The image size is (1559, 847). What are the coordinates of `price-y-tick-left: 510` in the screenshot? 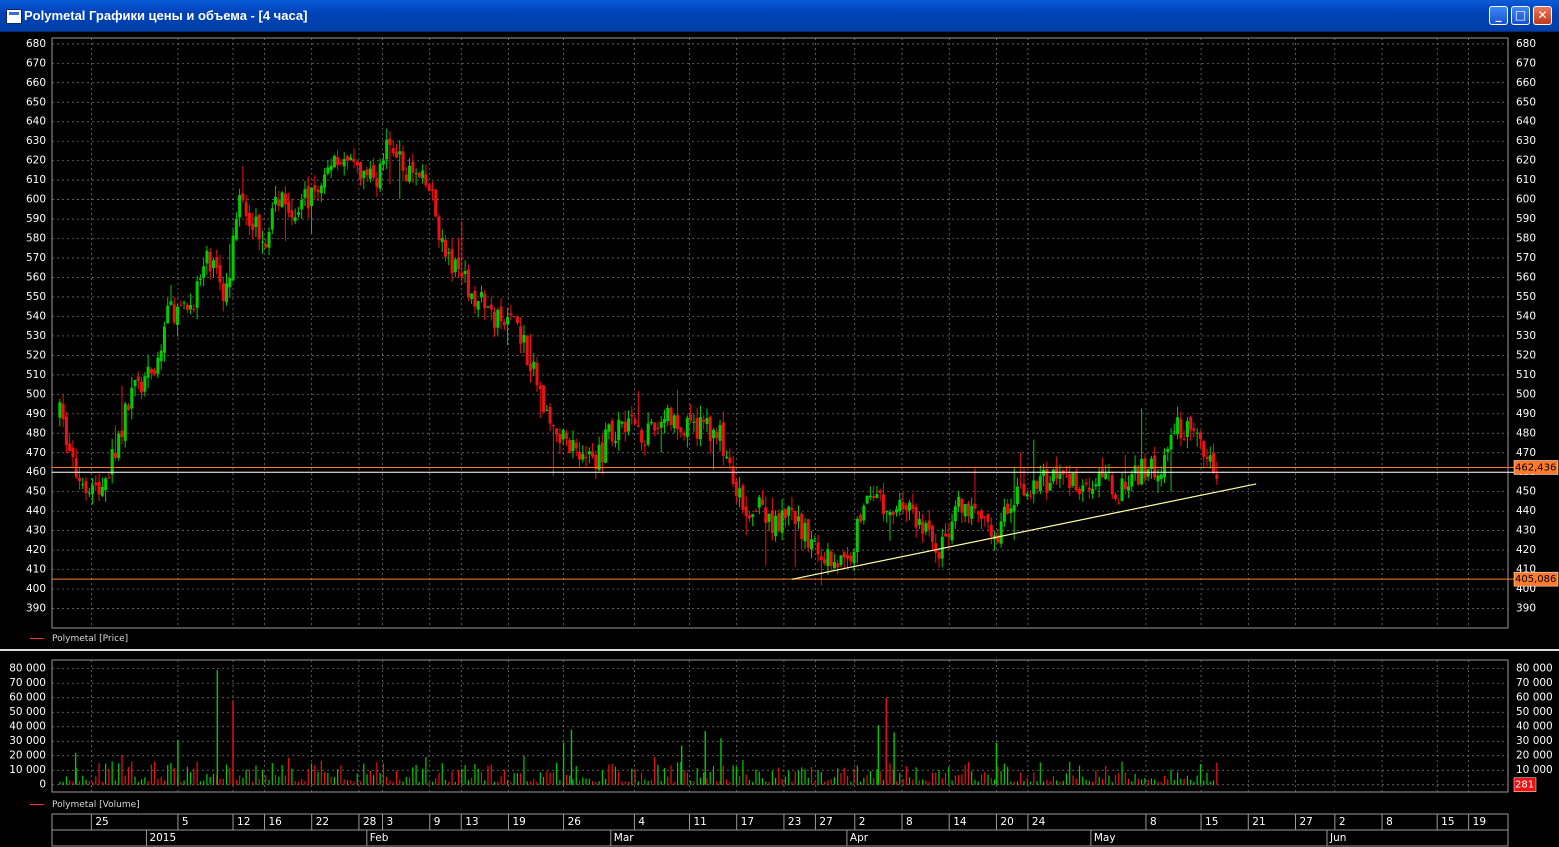 It's located at (36, 375).